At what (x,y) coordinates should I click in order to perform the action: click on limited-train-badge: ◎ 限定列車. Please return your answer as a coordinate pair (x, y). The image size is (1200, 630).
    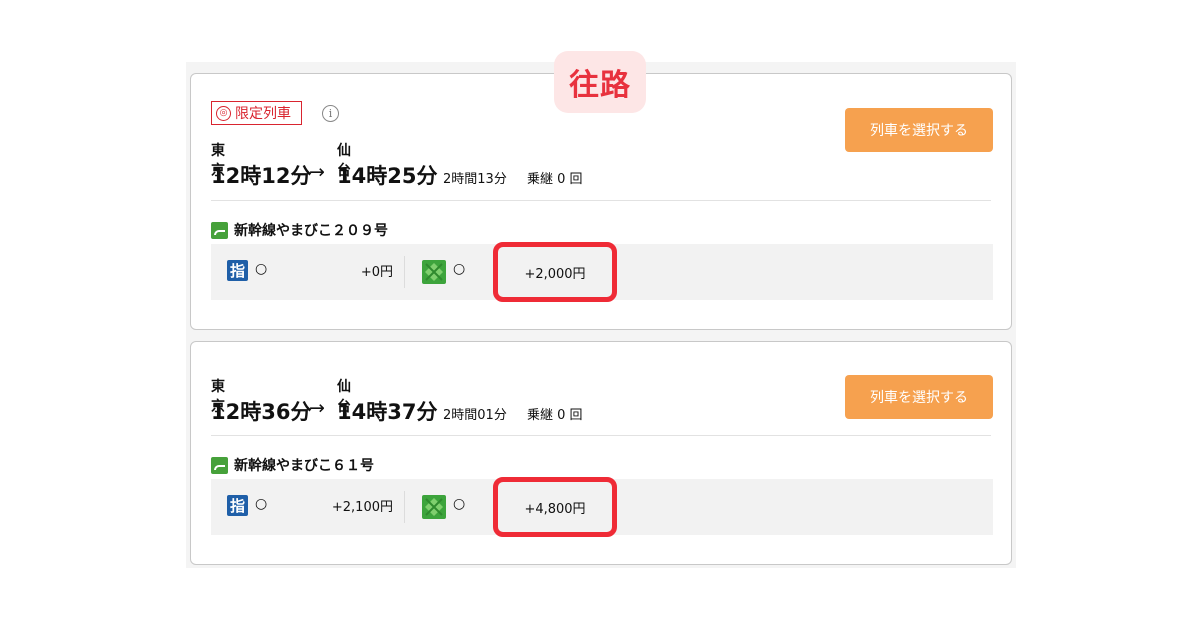
    Looking at the image, I should click on (256, 113).